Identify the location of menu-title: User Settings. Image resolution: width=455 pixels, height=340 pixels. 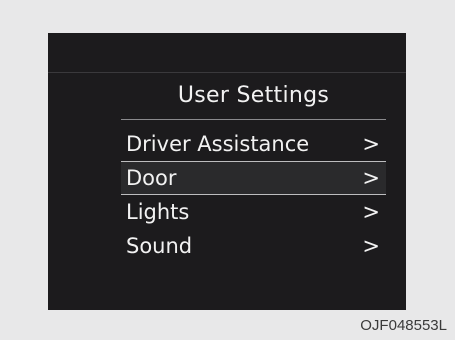
(253, 95).